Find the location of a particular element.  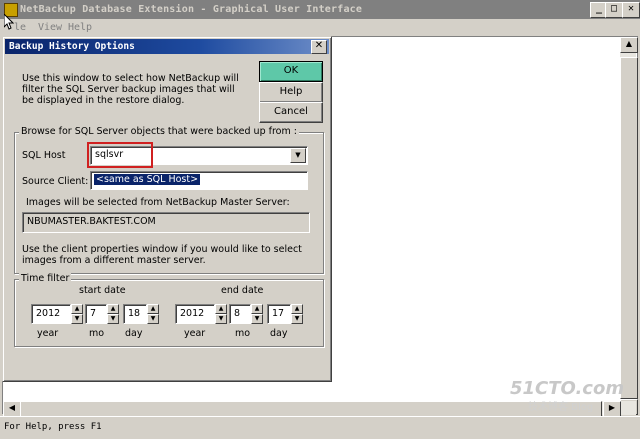

help-button: Help is located at coordinates (291, 92).